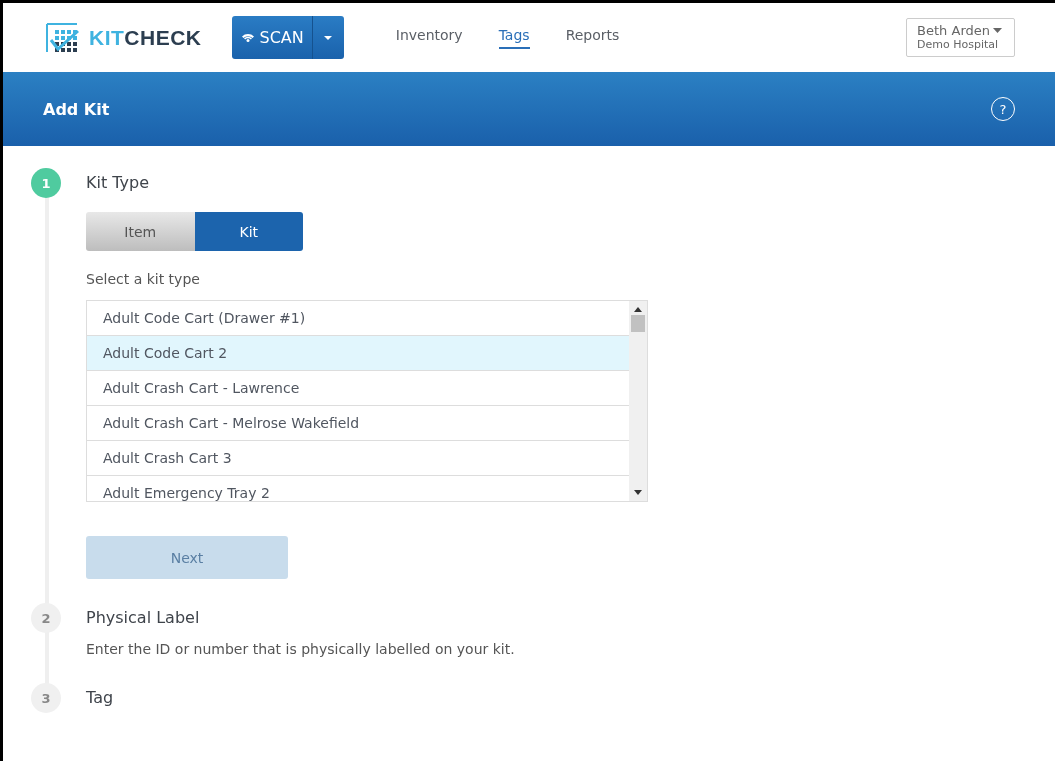 This screenshot has width=1055, height=761. Describe the element at coordinates (367, 401) in the screenshot. I see `kit-type-list: Adult Code Cart (Drawer #1) Adult Code Cart 2 Adult Crash Cart - Lawrence Adult Crash Cart - Melrose Wakefield Adult Crash Cart 3 Adult Emergency Tray 2` at that location.